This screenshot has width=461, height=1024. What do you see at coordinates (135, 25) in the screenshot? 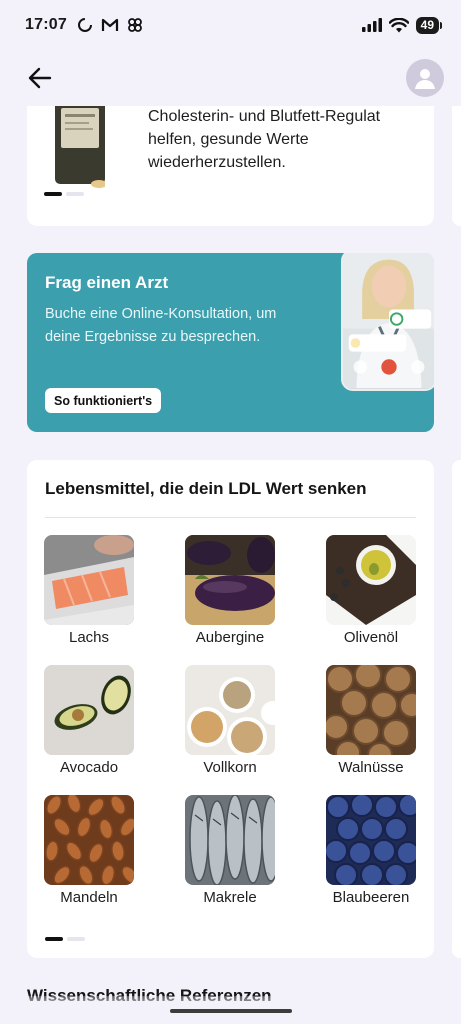
I see `pinwheel-icon` at bounding box center [135, 25].